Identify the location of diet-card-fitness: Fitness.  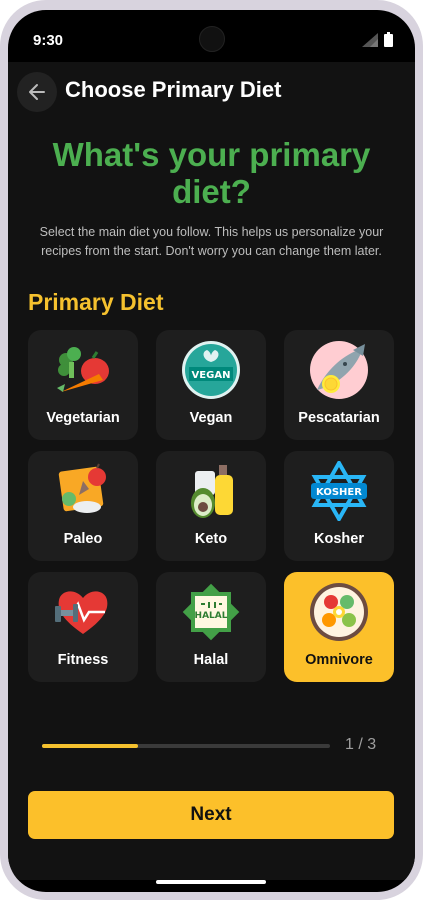
(83, 627).